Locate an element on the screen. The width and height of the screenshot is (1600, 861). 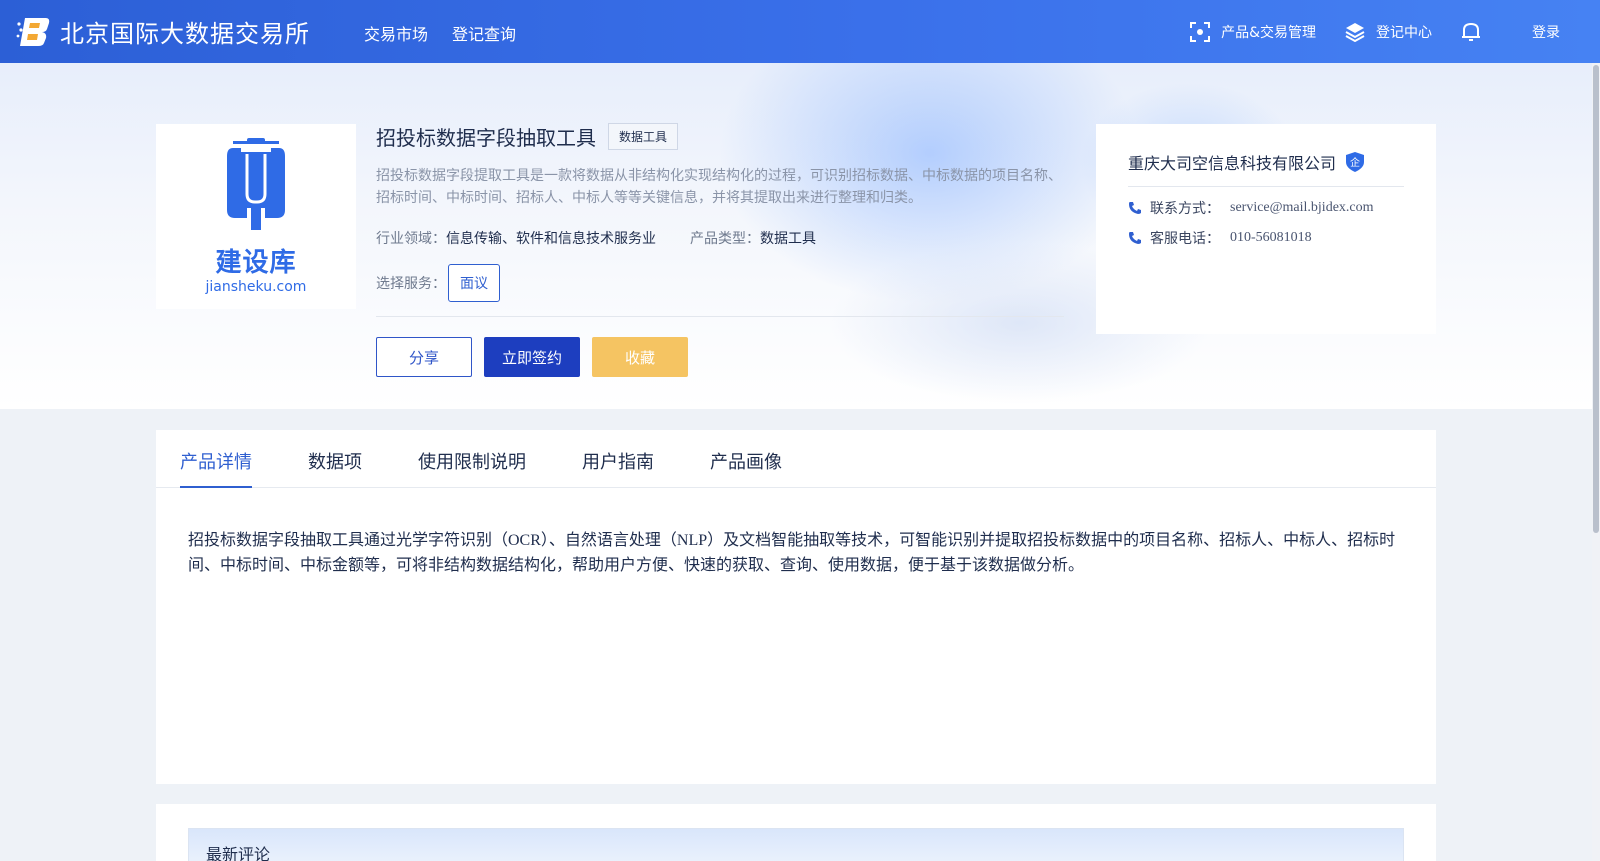
product-title: 招投标数据字段抽取工具 is located at coordinates (486, 138).